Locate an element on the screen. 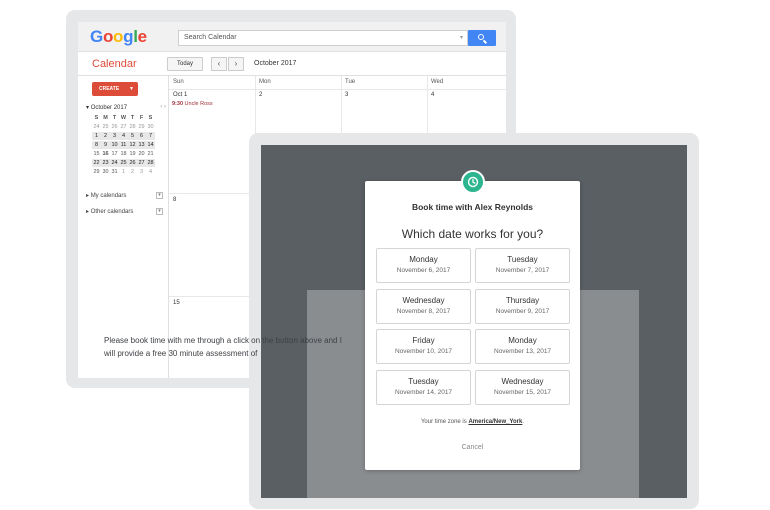 This screenshot has width=770, height=510. create-label: CREATE is located at coordinates (109, 89).